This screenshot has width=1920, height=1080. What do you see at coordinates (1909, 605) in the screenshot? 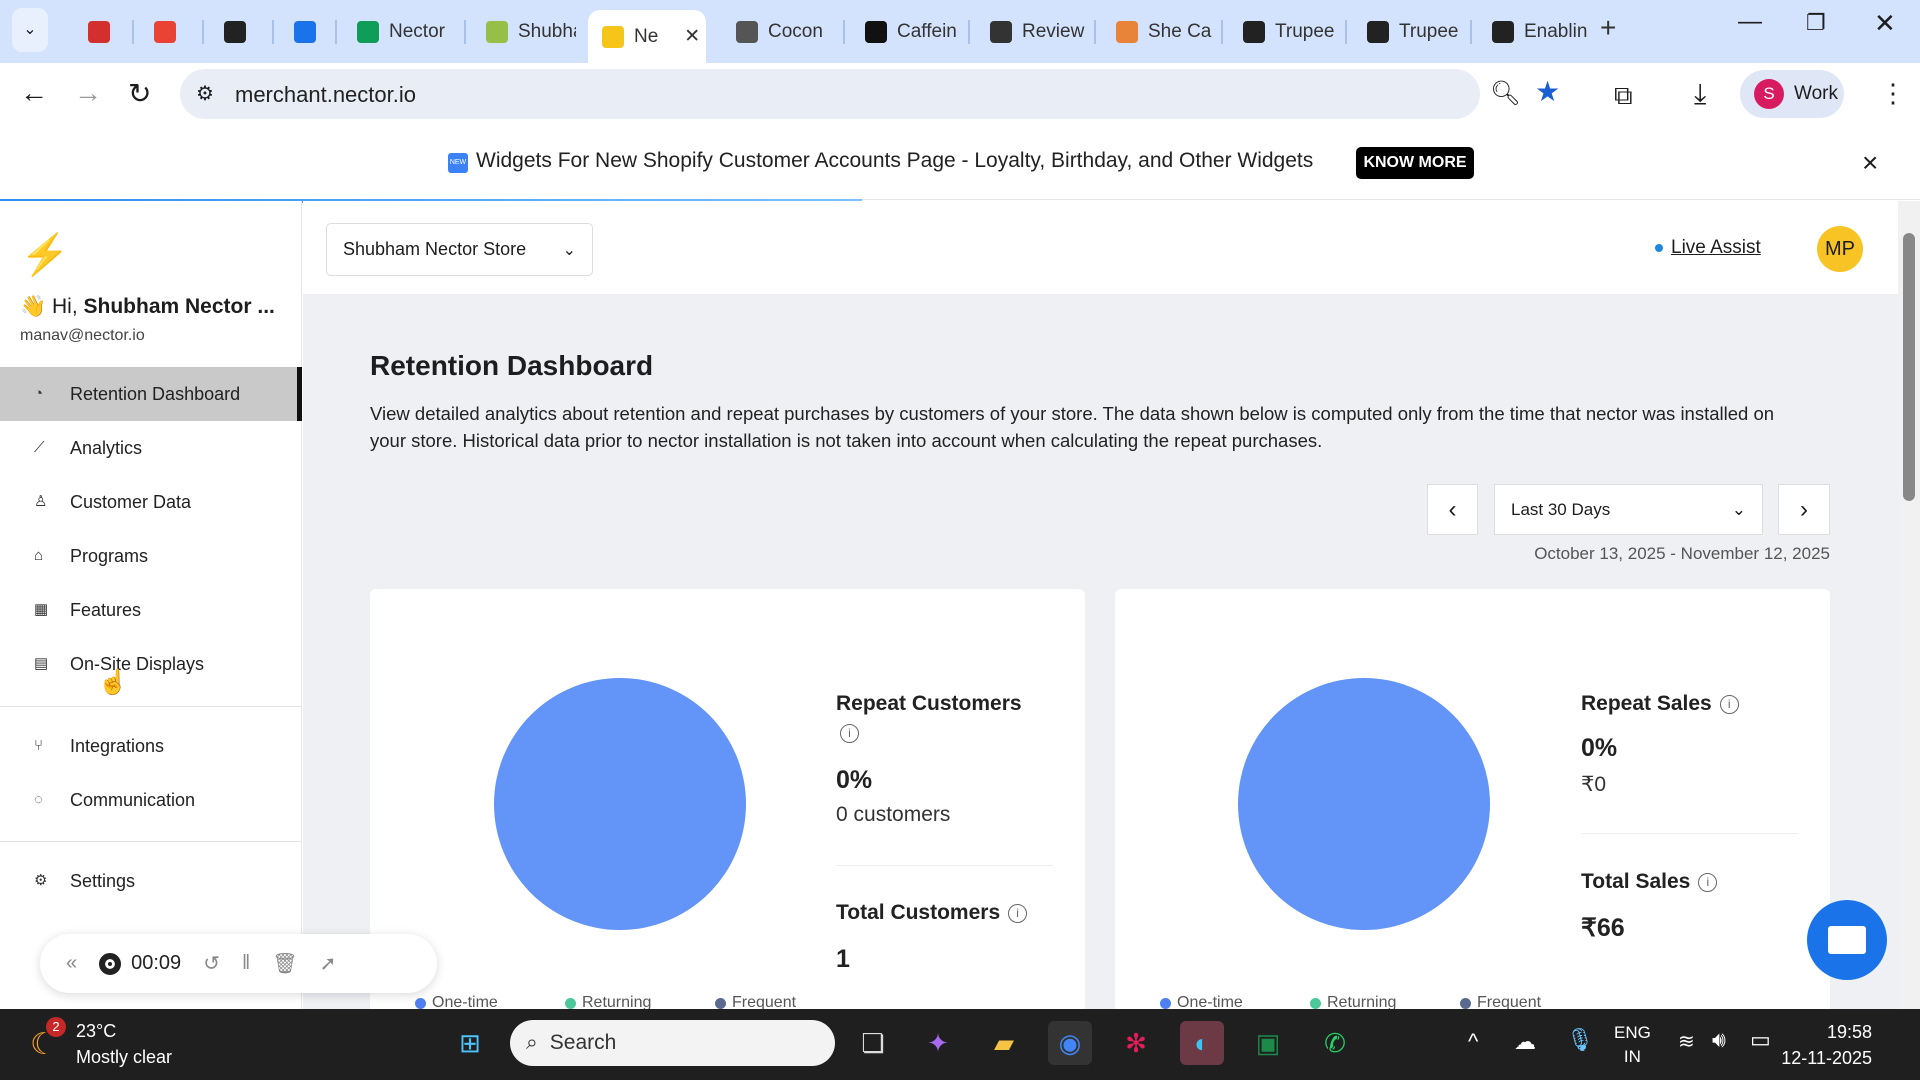
I see `scrollbar` at bounding box center [1909, 605].